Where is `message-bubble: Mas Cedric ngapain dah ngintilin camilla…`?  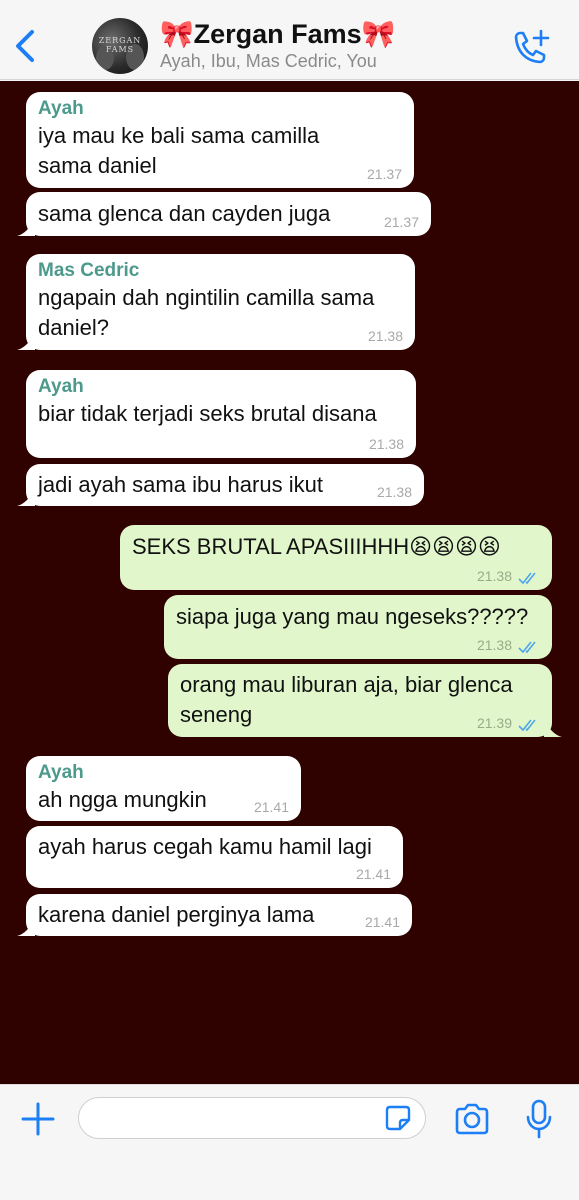
message-bubble: Mas Cedric ngapain dah ngintilin camilla… is located at coordinates (216, 302).